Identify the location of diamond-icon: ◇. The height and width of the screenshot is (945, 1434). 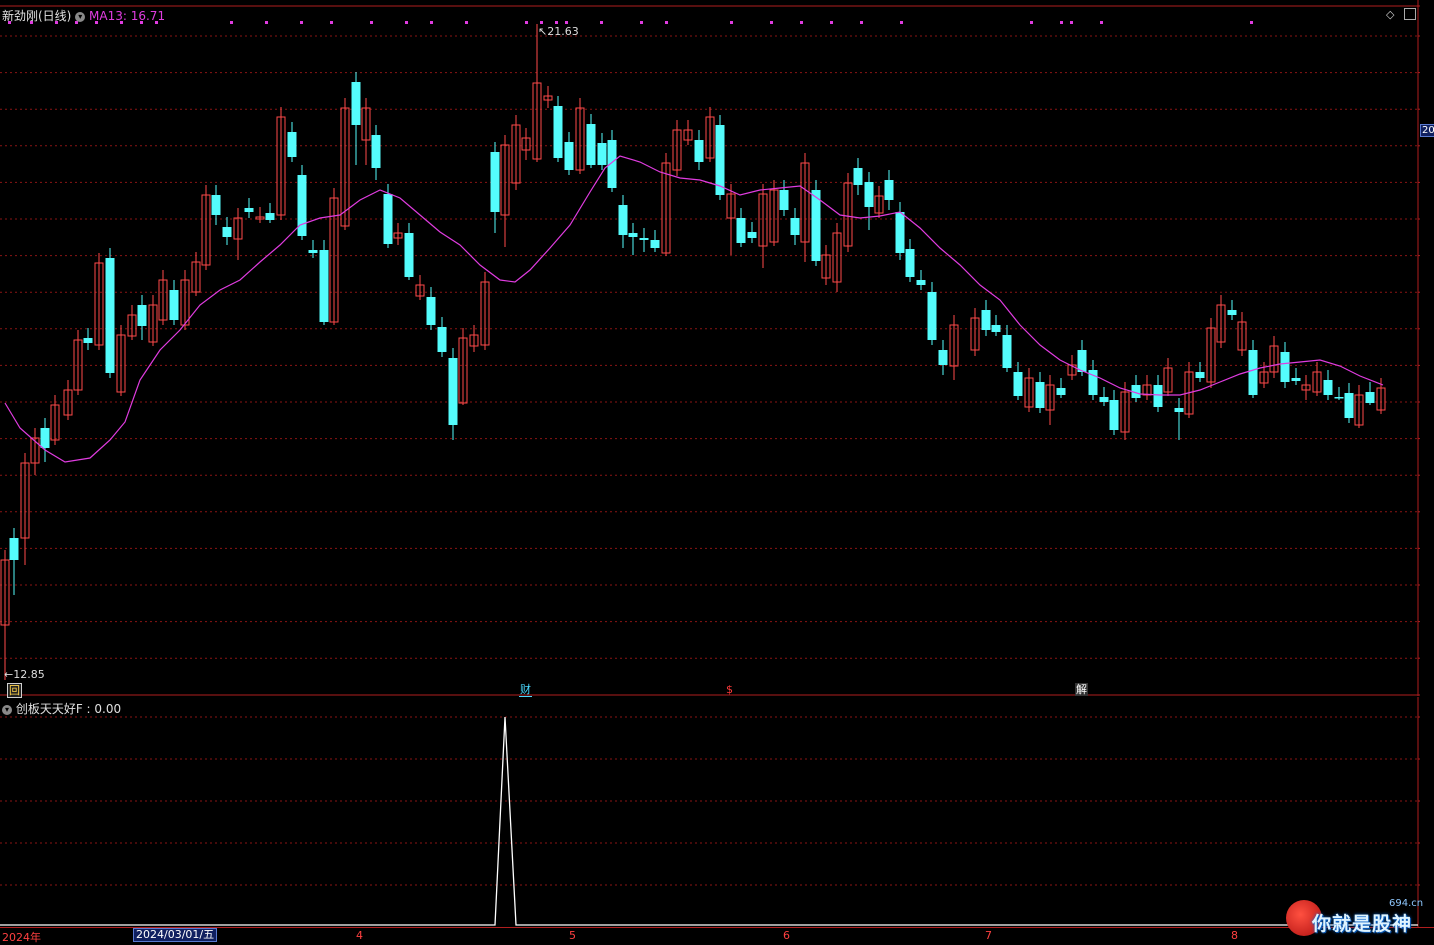
(1390, 14).